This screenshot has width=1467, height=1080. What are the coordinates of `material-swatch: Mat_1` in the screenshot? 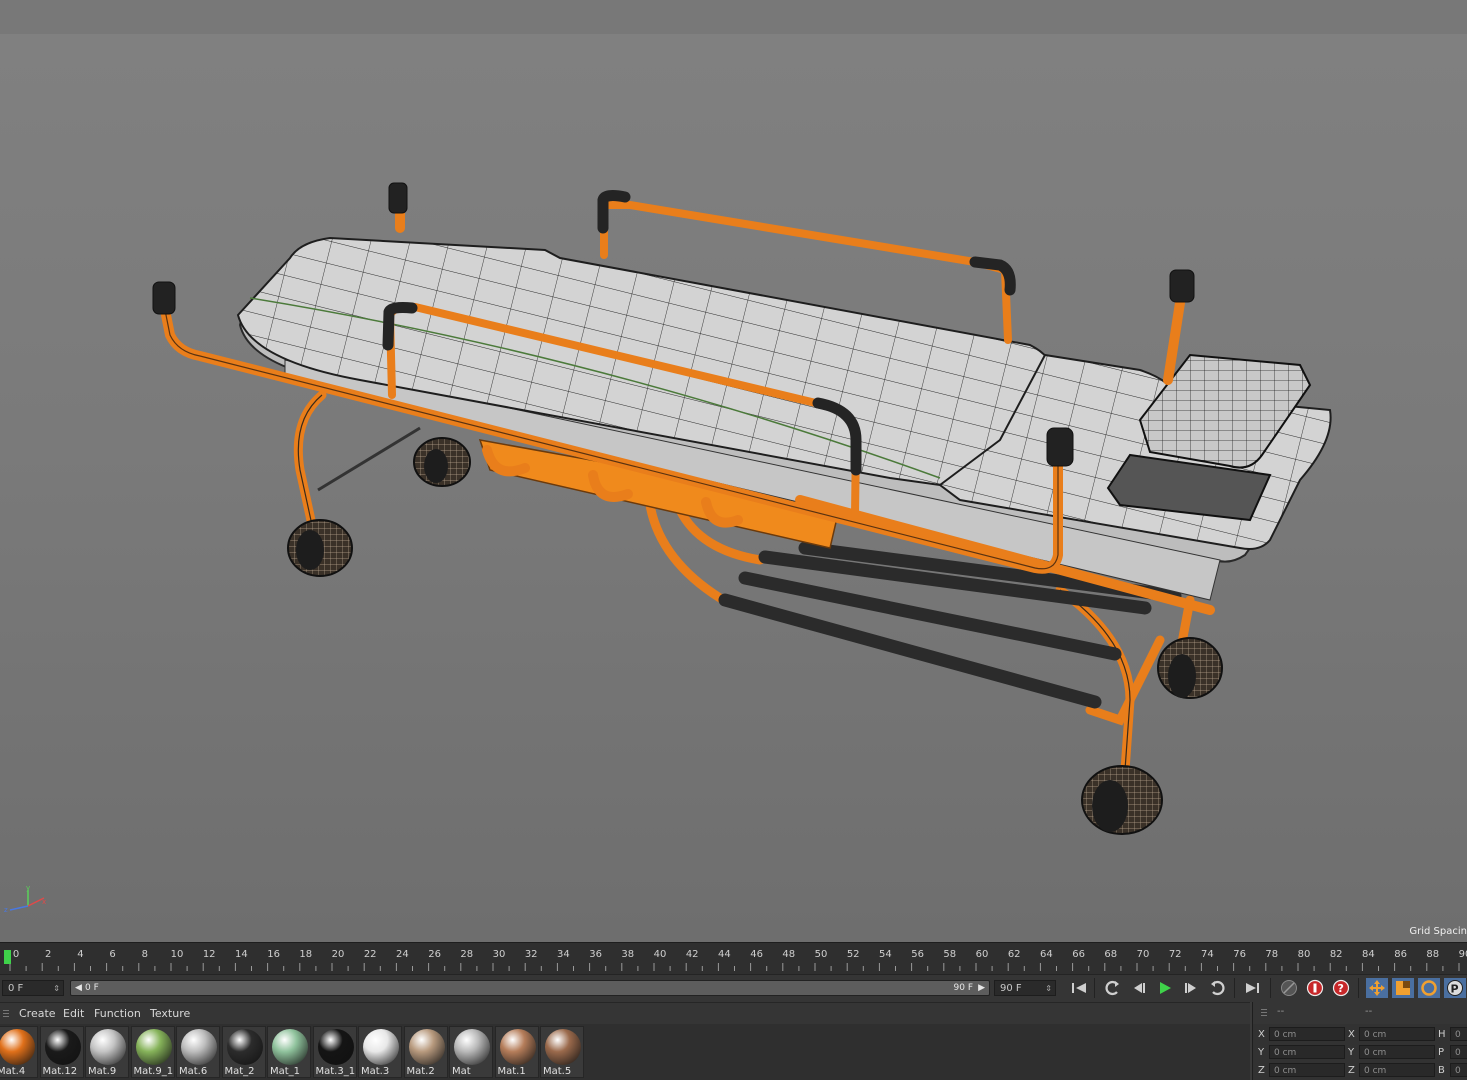 It's located at (289, 1052).